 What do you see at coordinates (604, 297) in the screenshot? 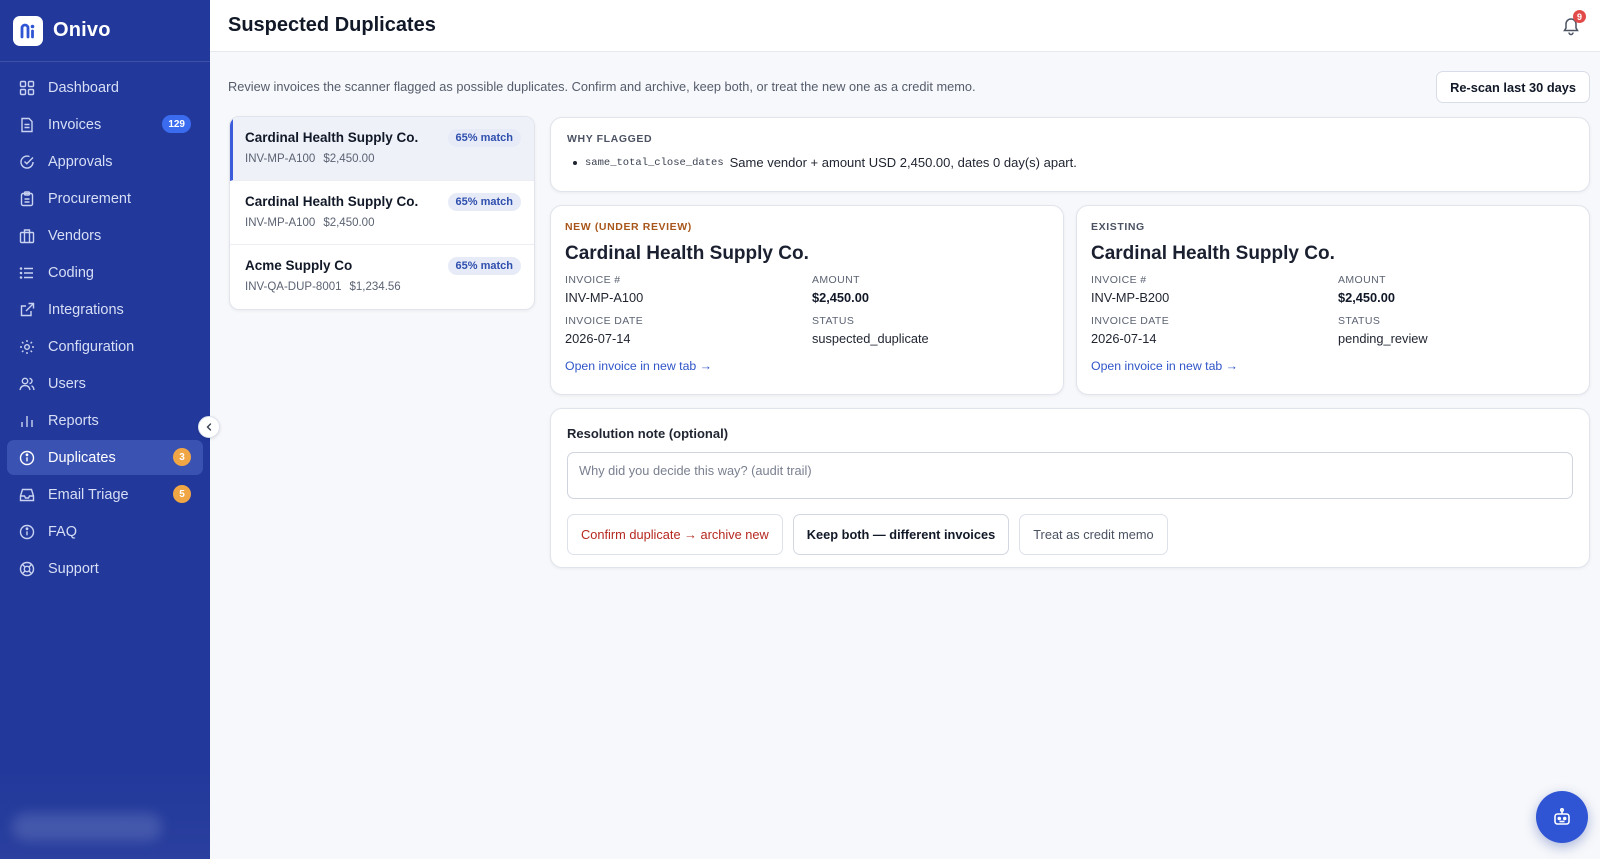
I see `field-value: INV-MP-A100` at bounding box center [604, 297].